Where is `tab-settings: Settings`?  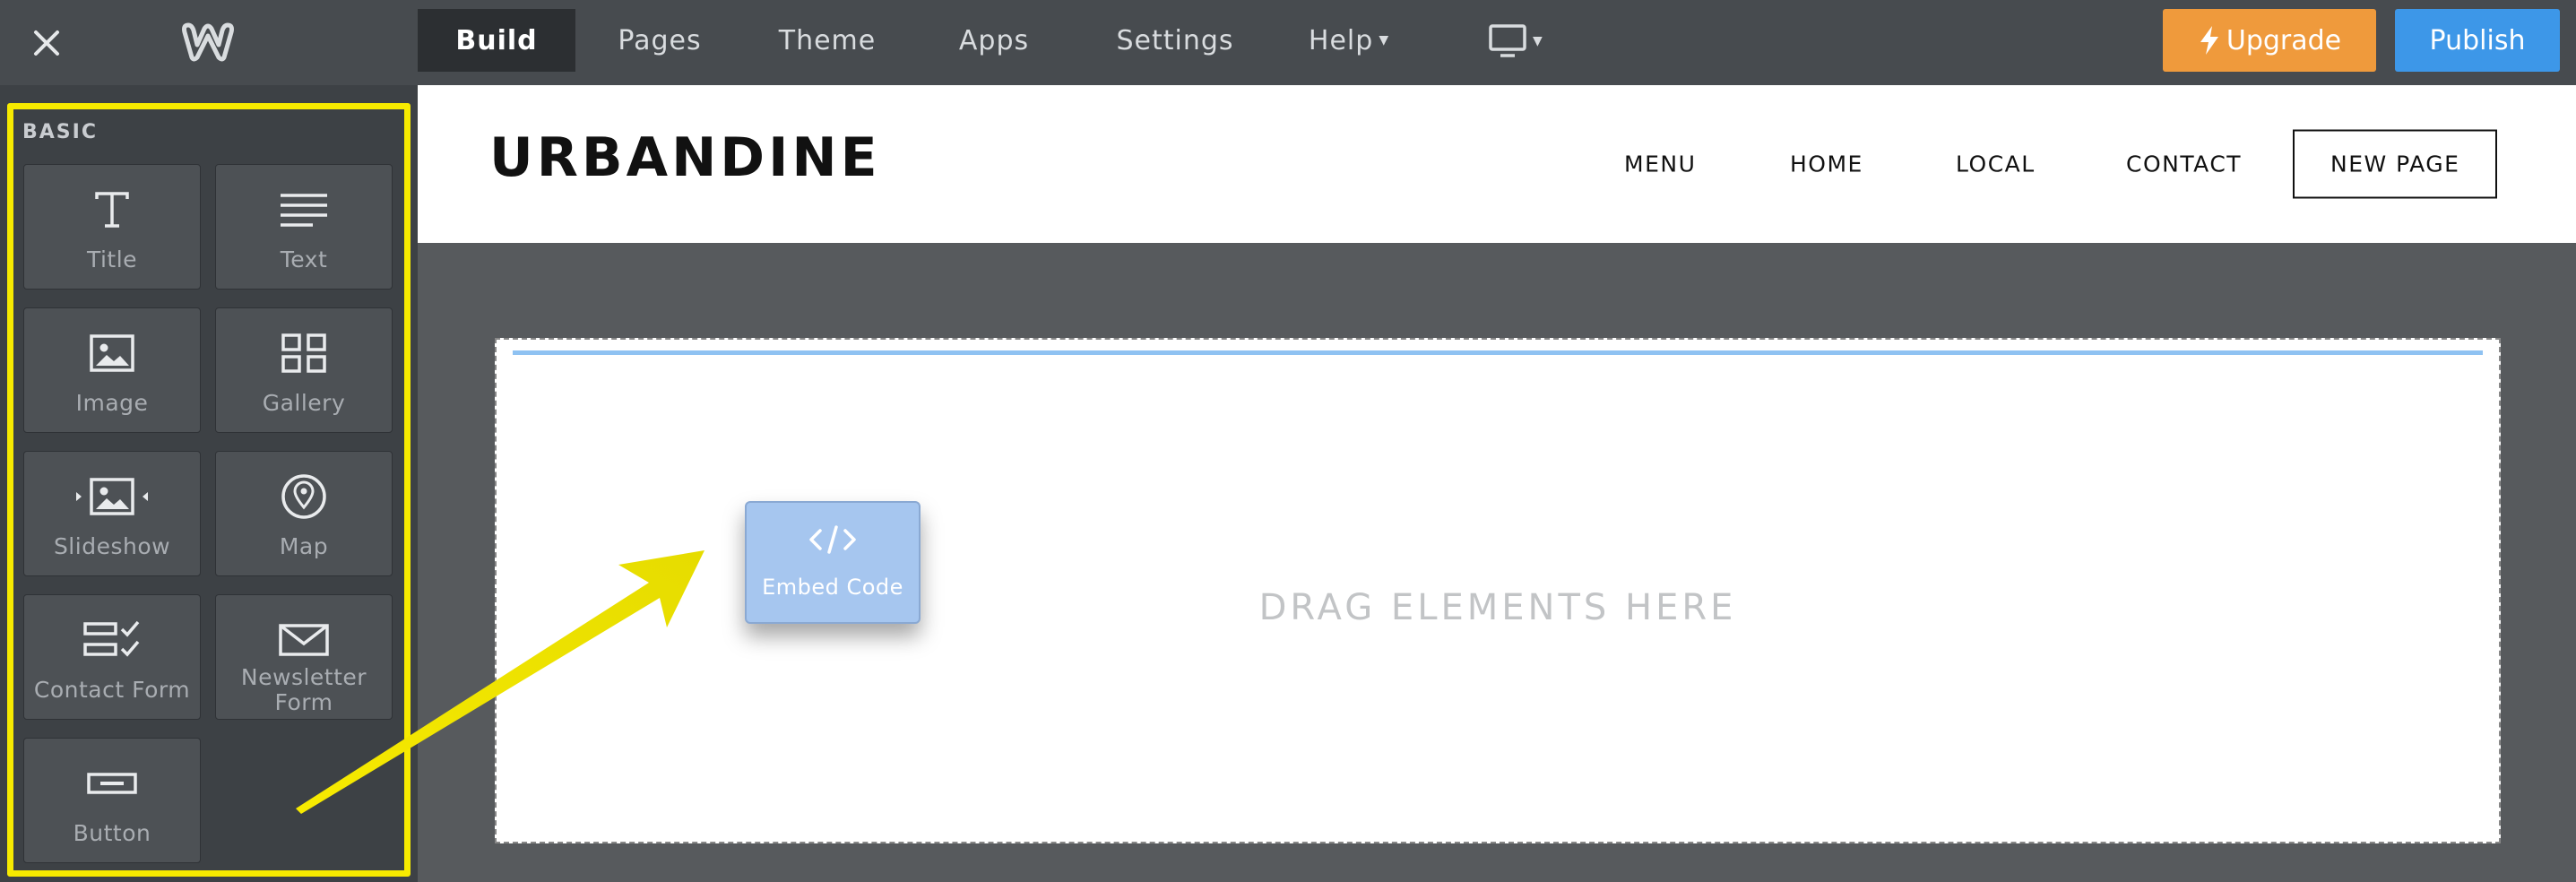
tab-settings: Settings is located at coordinates (1175, 40).